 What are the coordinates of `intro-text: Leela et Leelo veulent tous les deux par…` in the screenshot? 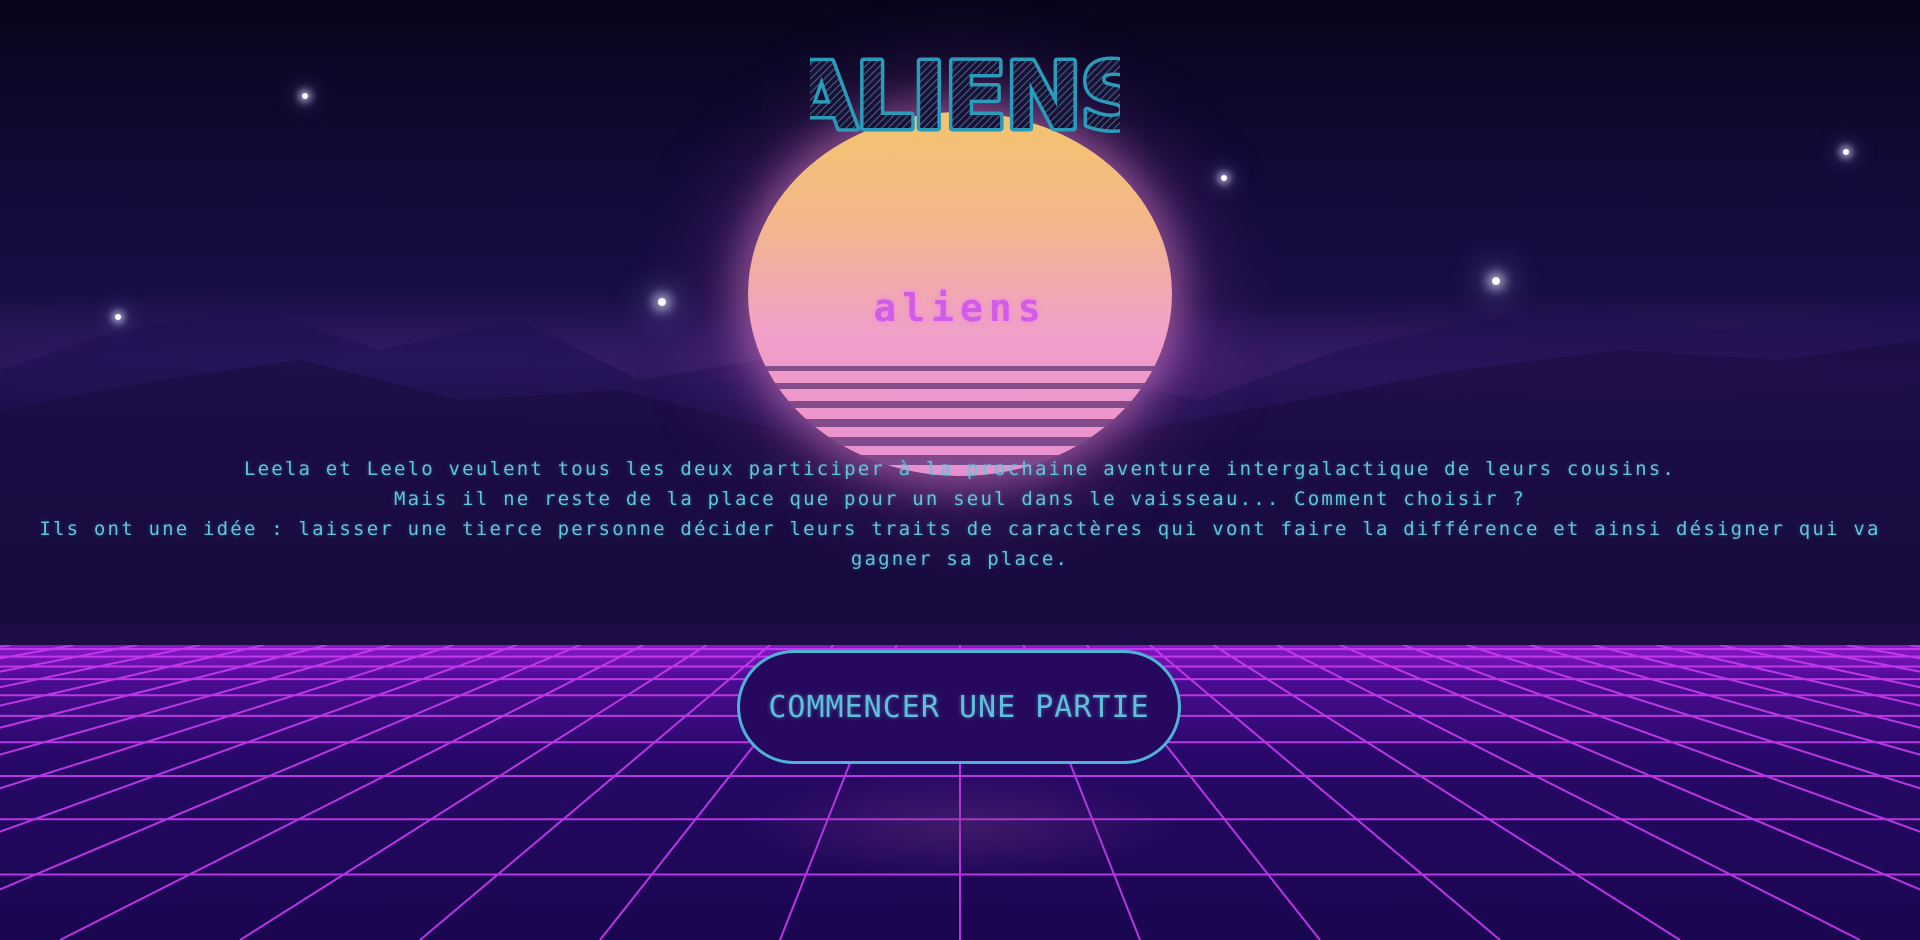 It's located at (960, 514).